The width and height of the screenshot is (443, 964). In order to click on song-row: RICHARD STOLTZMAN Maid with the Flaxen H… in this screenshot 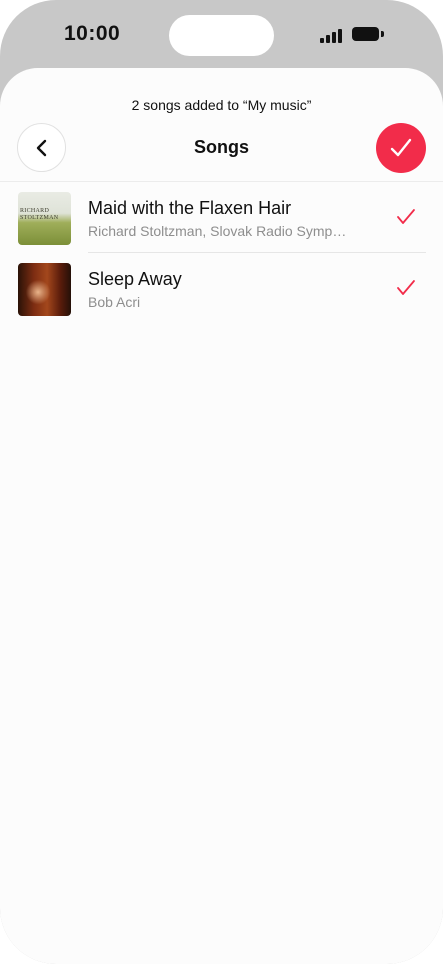, I will do `click(221, 217)`.